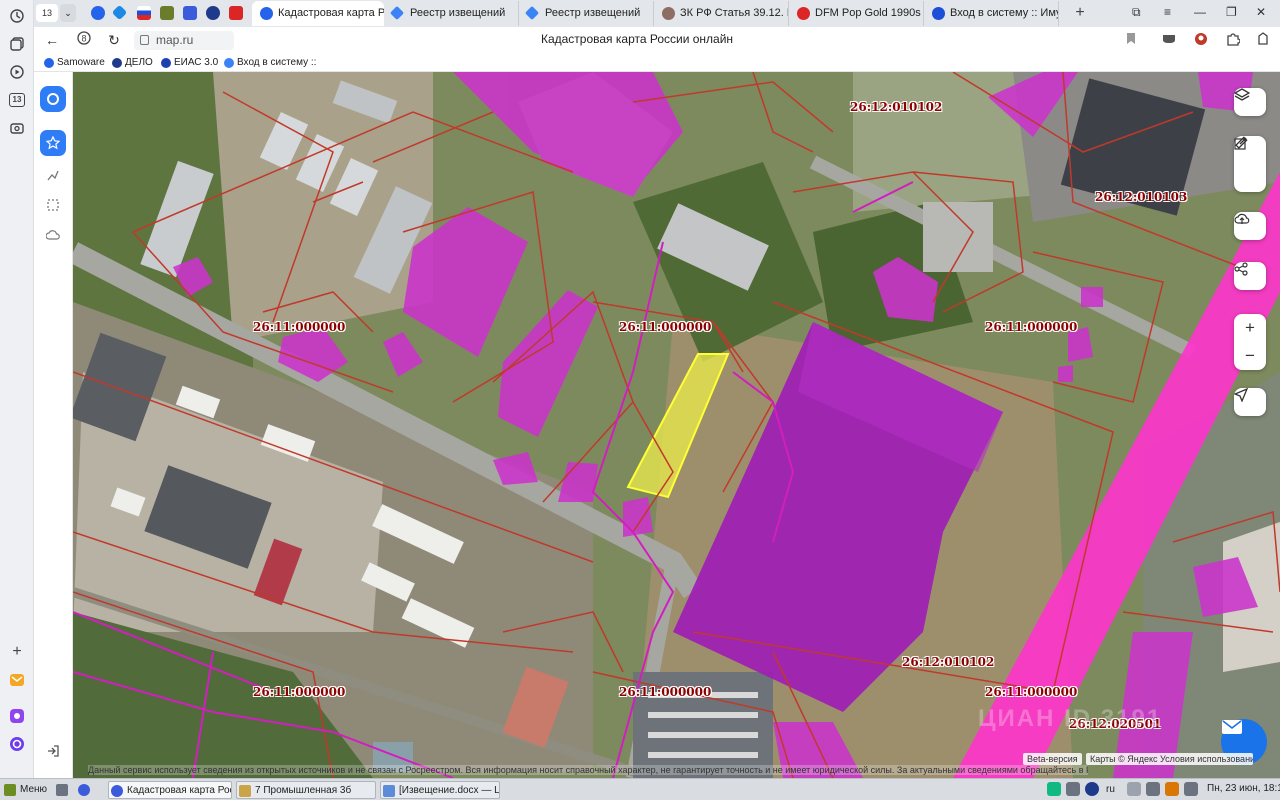 The image size is (1280, 800). What do you see at coordinates (1136, 12) in the screenshot?
I see `tab-overview-icon: ⧉` at bounding box center [1136, 12].